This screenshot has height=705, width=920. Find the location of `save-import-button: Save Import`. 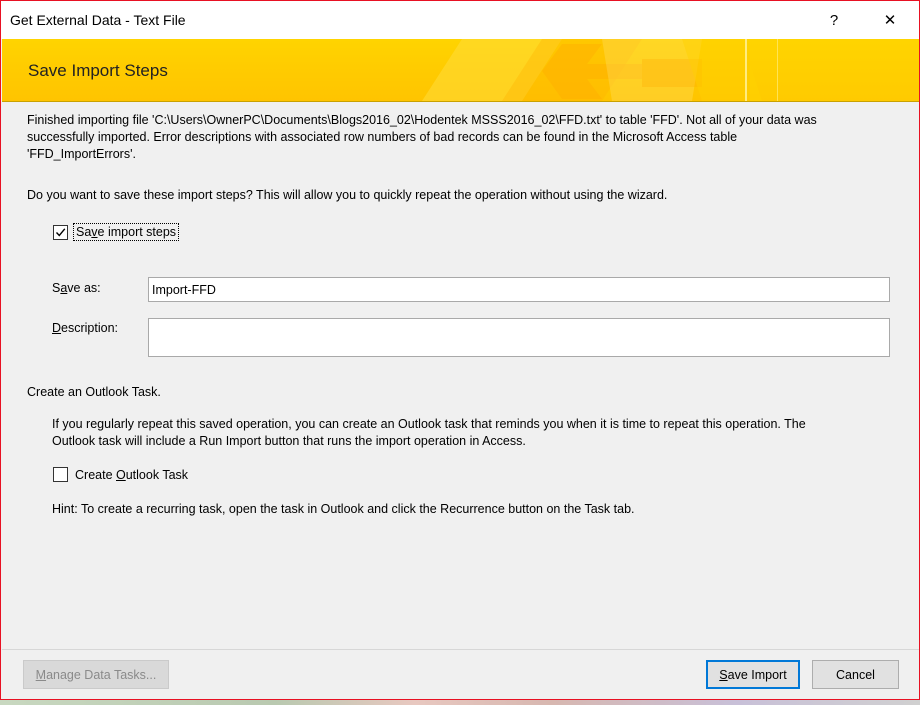

save-import-button: Save Import is located at coordinates (753, 674).